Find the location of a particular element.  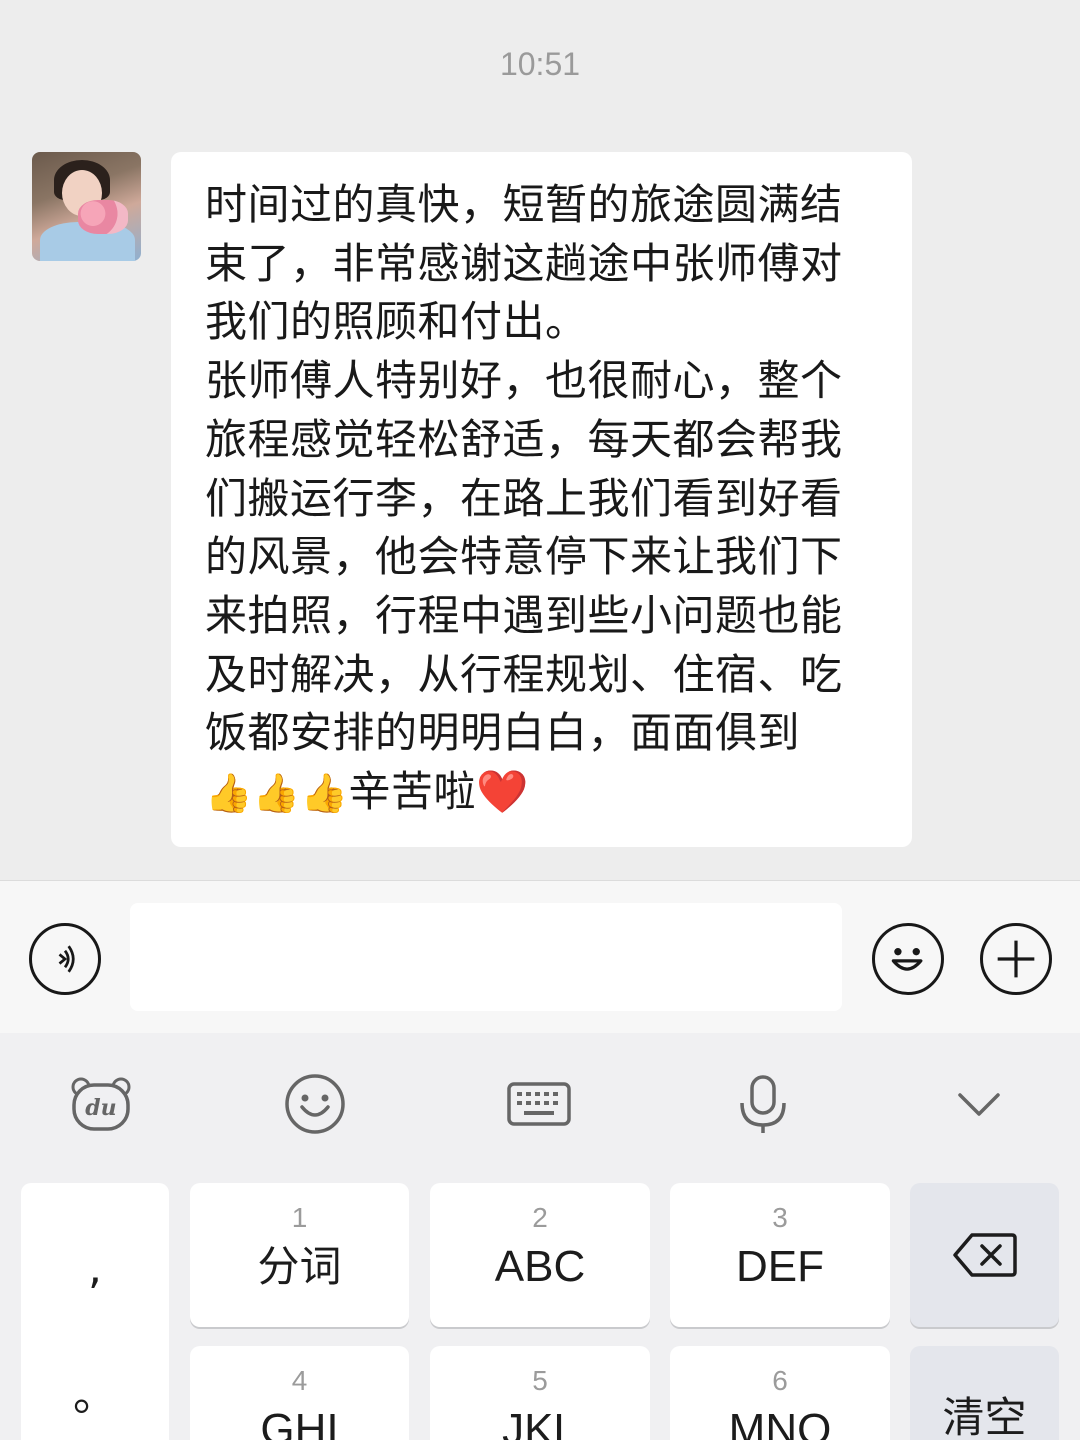

key-6: 6 MNO is located at coordinates (780, 1393).